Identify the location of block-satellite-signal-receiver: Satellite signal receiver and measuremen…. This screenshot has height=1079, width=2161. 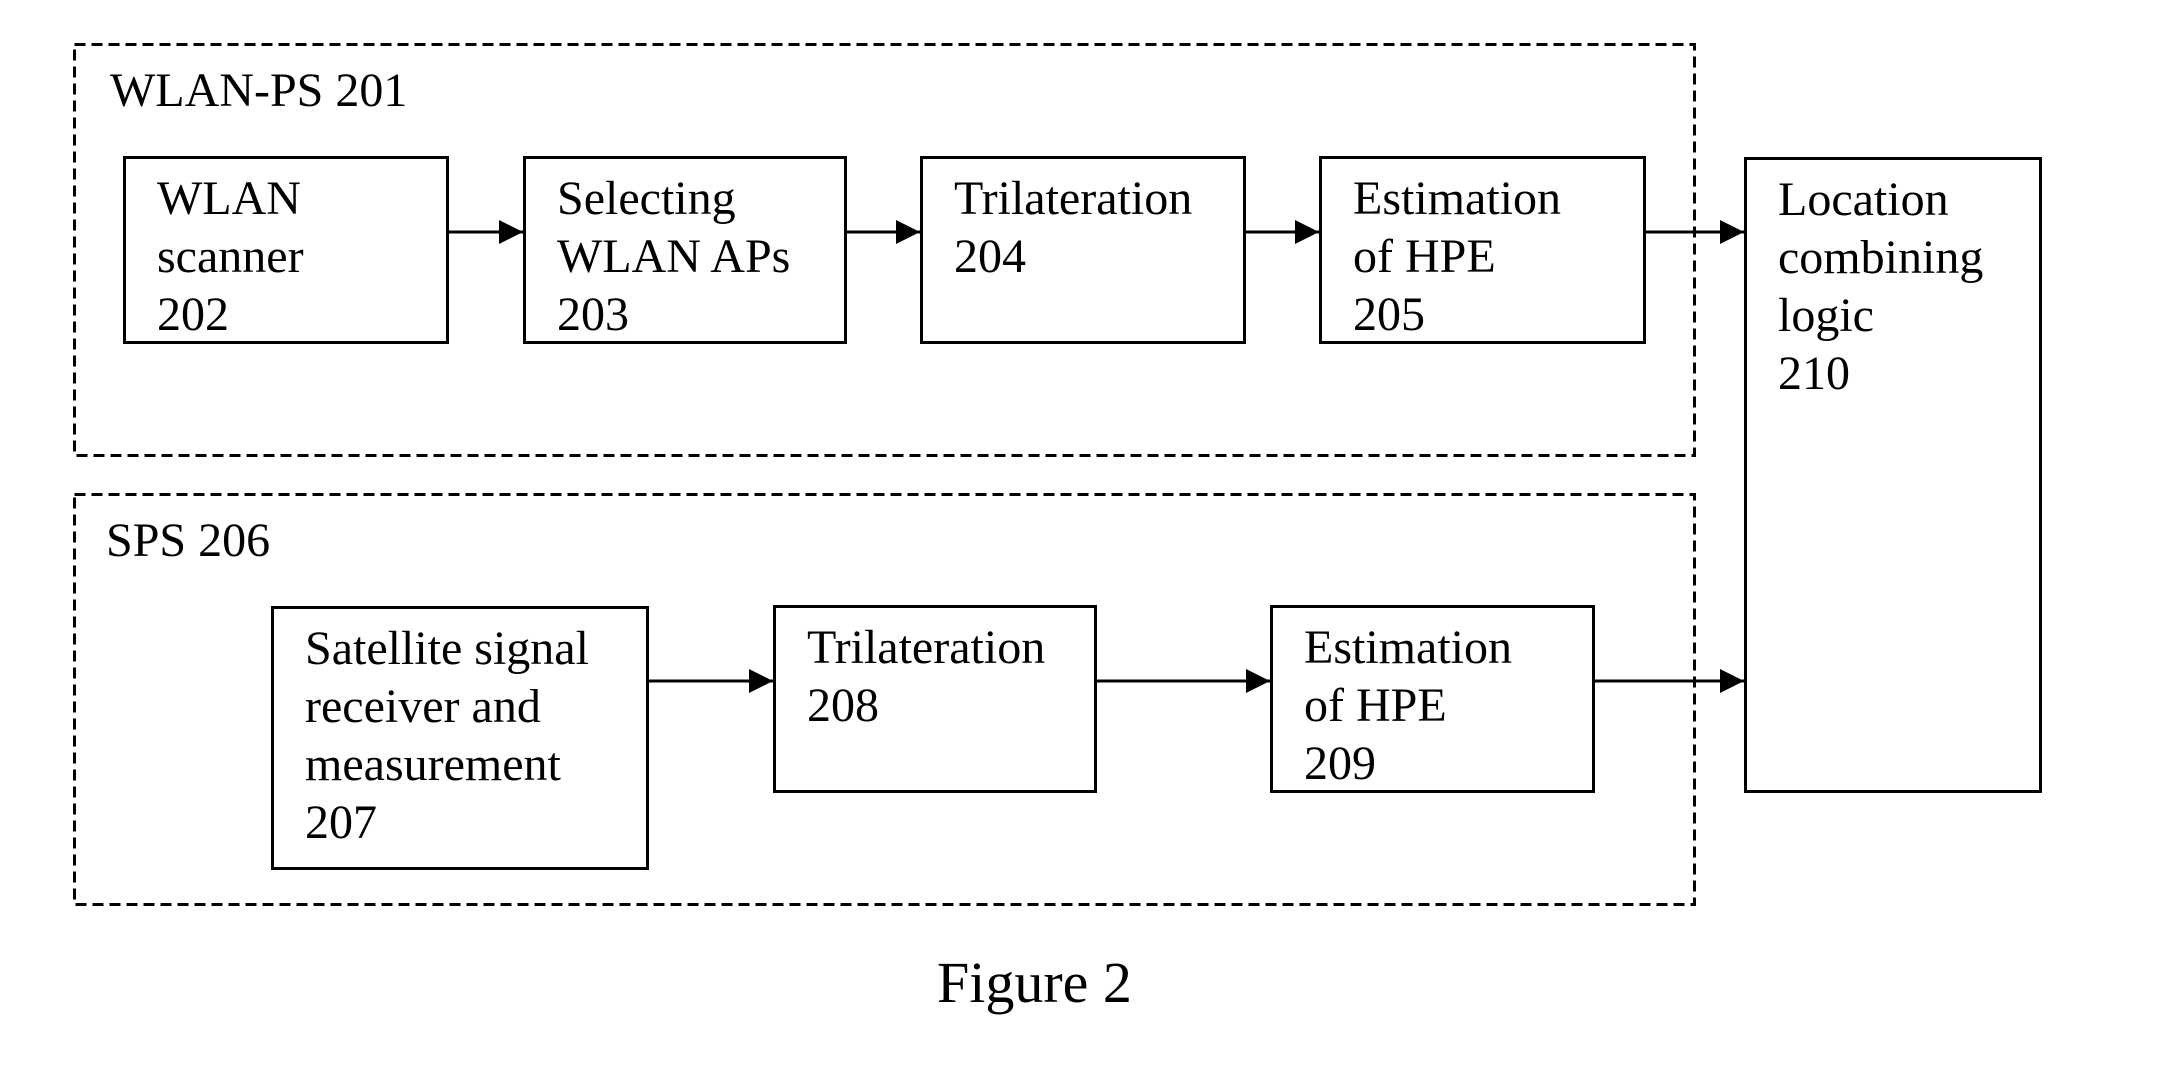
(460, 738).